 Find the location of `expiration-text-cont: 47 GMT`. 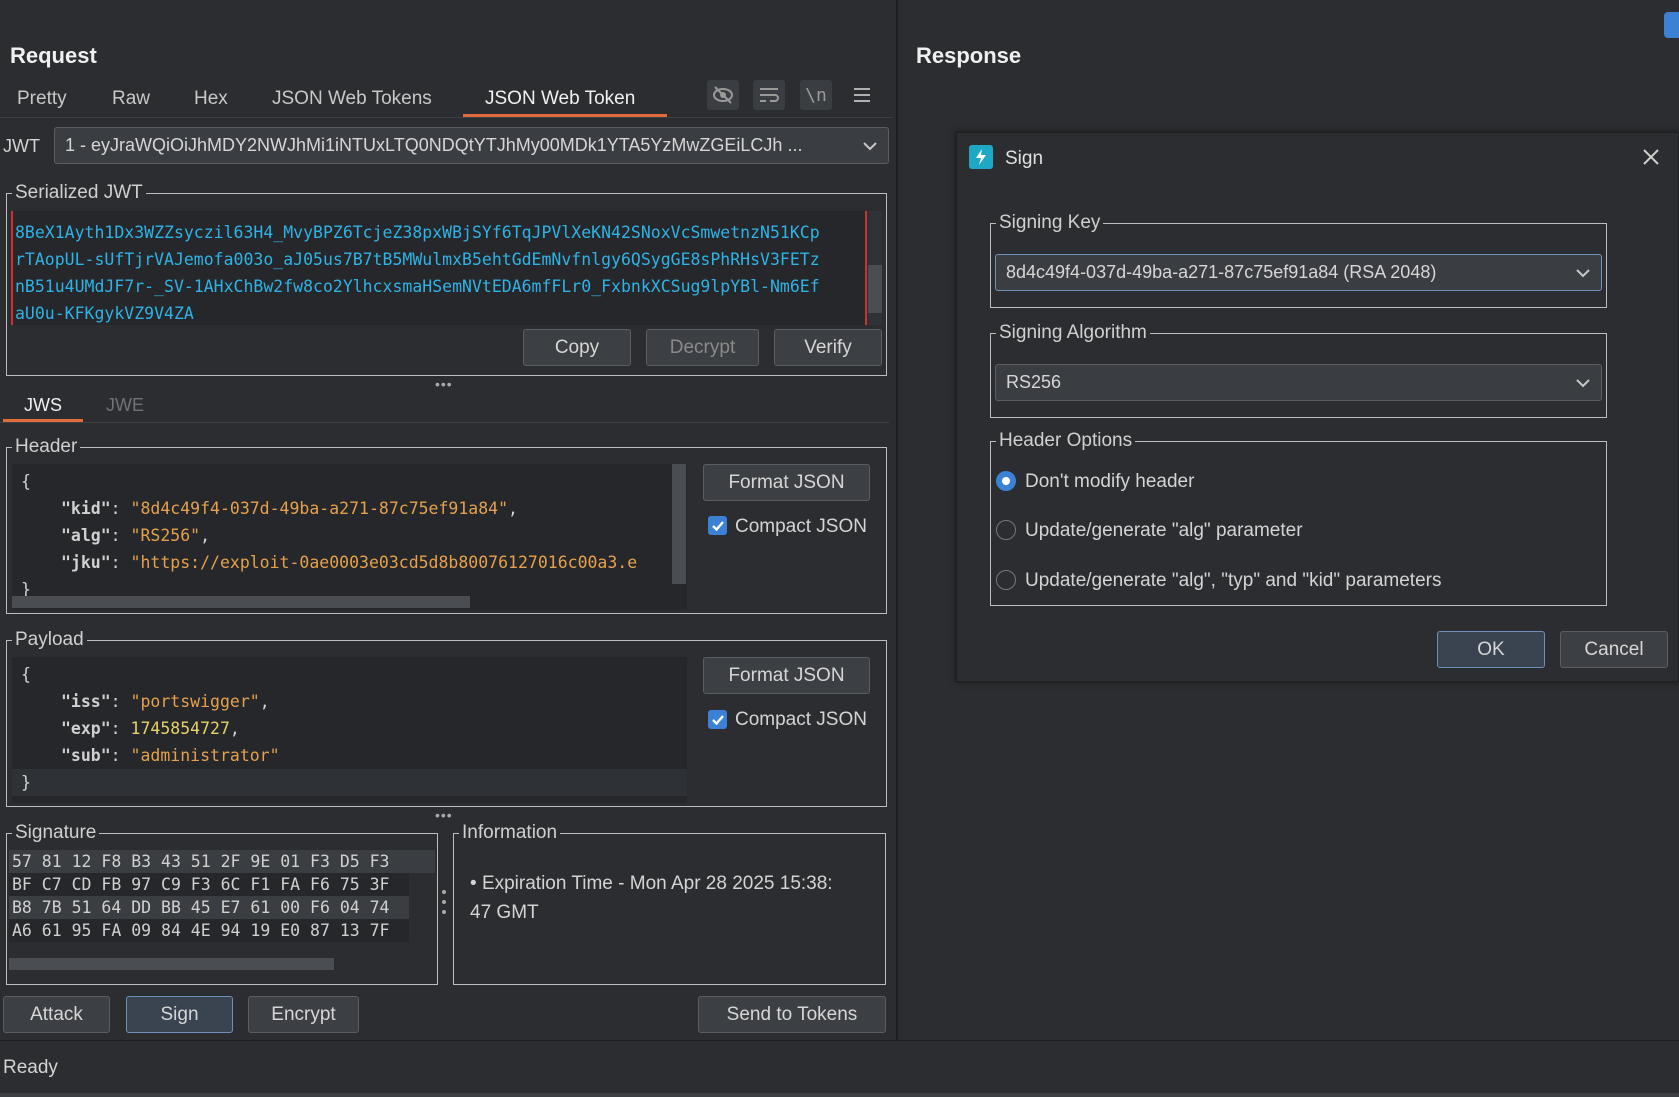

expiration-text-cont: 47 GMT is located at coordinates (504, 912).